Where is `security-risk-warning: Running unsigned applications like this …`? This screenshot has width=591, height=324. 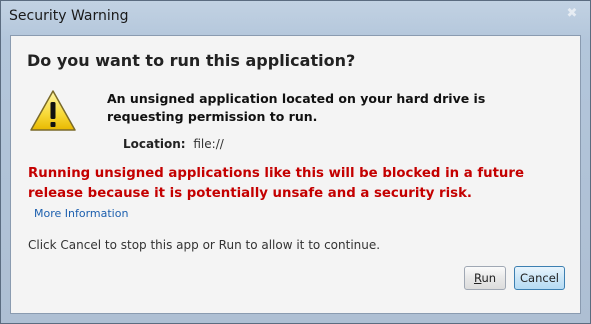 security-risk-warning: Running unsigned applications like this … is located at coordinates (276, 183).